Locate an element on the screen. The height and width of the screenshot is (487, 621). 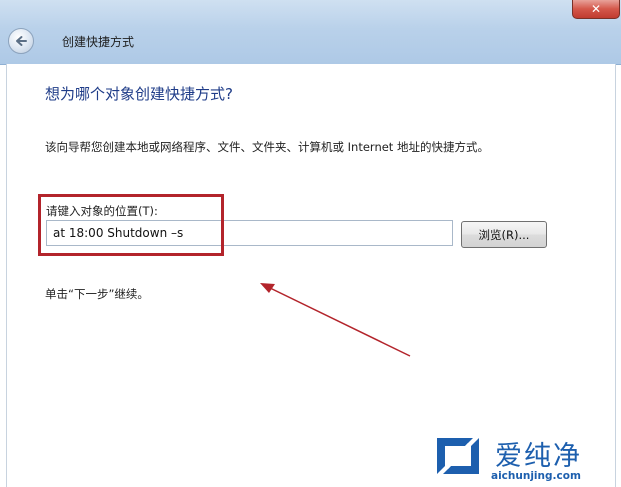
watermark-url: aichunjing.com is located at coordinates (536, 476).